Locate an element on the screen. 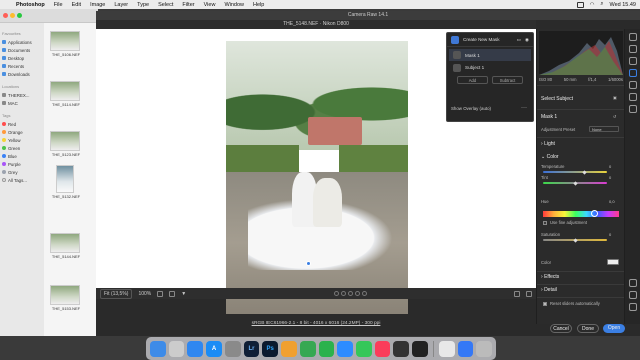 The height and width of the screenshot is (360, 640). cancel-button: Cancel is located at coordinates (561, 328).